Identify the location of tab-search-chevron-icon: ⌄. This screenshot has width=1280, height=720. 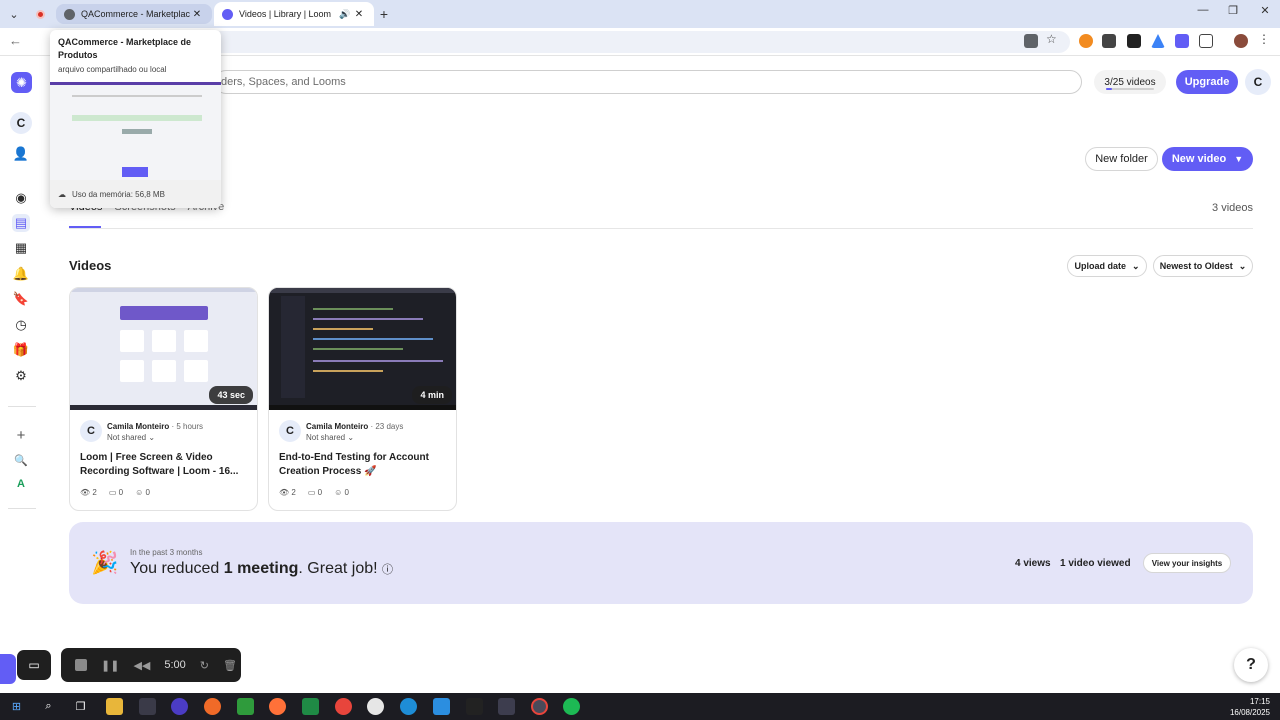
(14, 14).